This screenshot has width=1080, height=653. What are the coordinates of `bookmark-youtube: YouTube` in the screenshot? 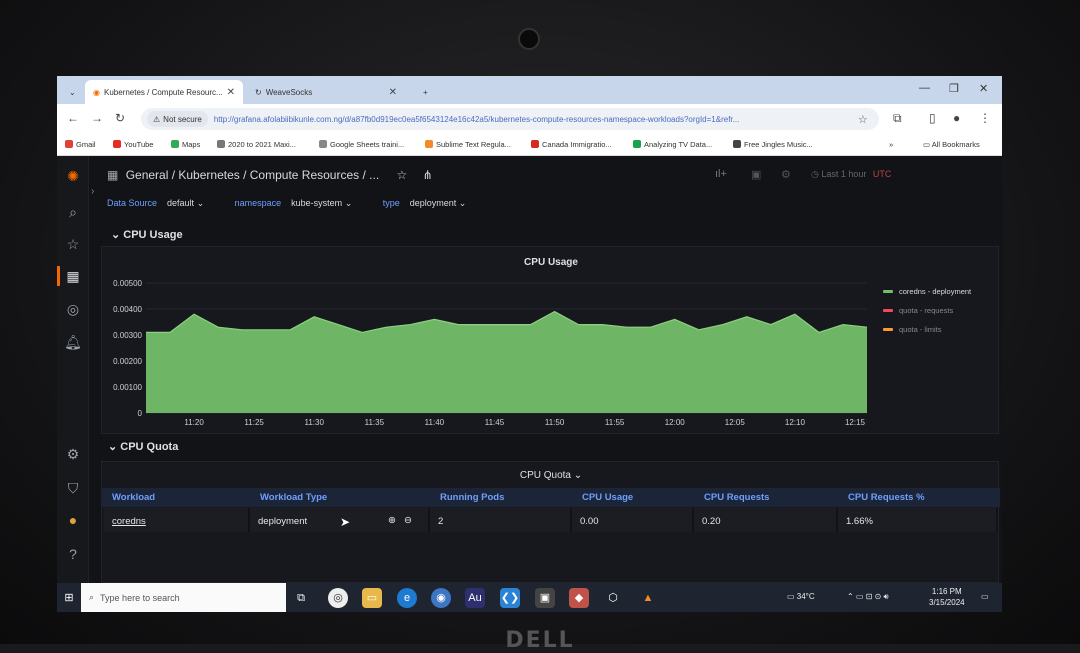 It's located at (133, 144).